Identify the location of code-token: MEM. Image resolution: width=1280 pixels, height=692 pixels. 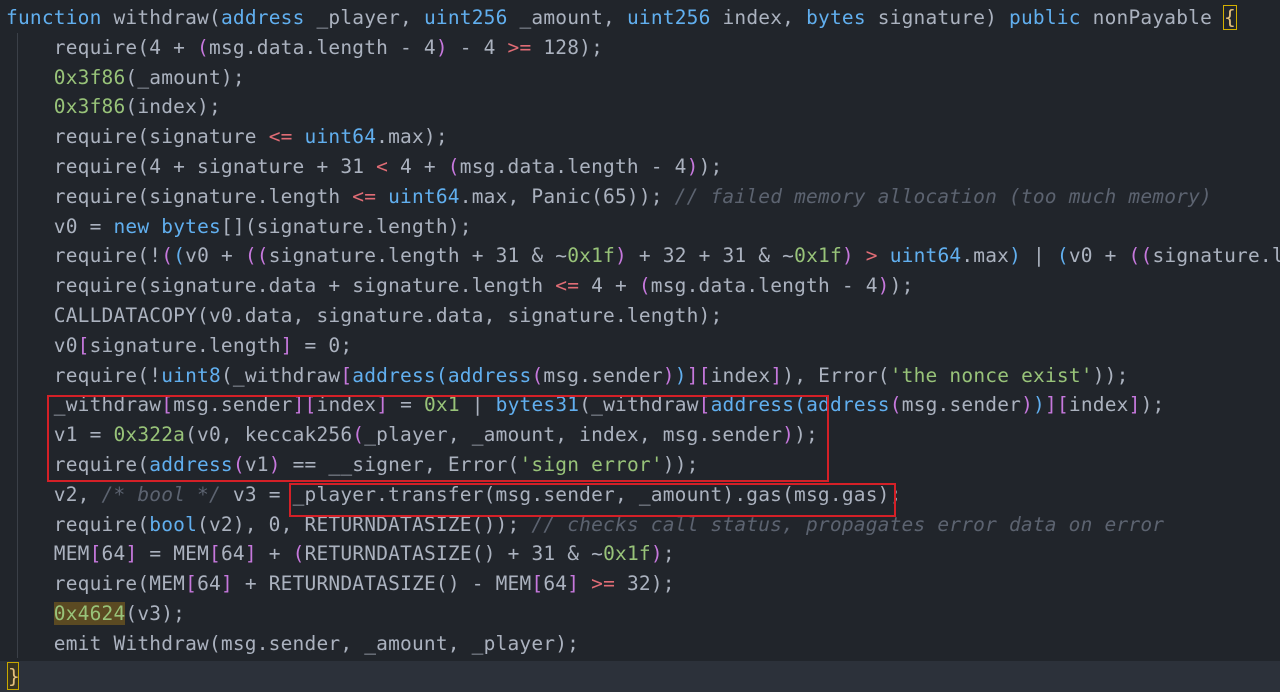
(48, 554).